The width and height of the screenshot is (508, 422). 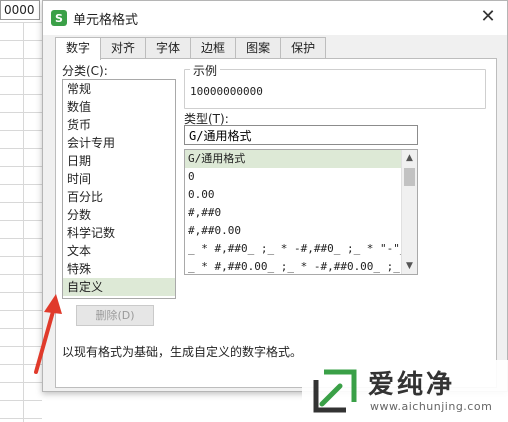 What do you see at coordinates (335, 391) in the screenshot?
I see `watermark-logo-icon` at bounding box center [335, 391].